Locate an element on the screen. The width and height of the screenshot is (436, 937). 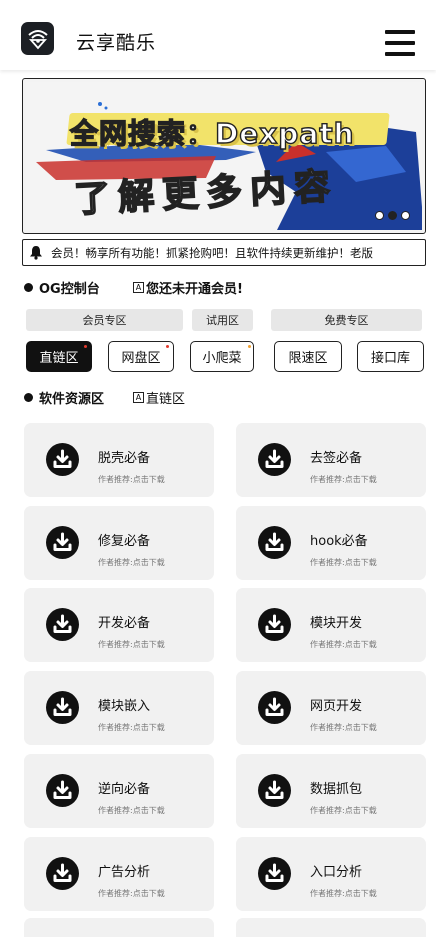
category-netdisk: 网盘区 is located at coordinates (141, 356).